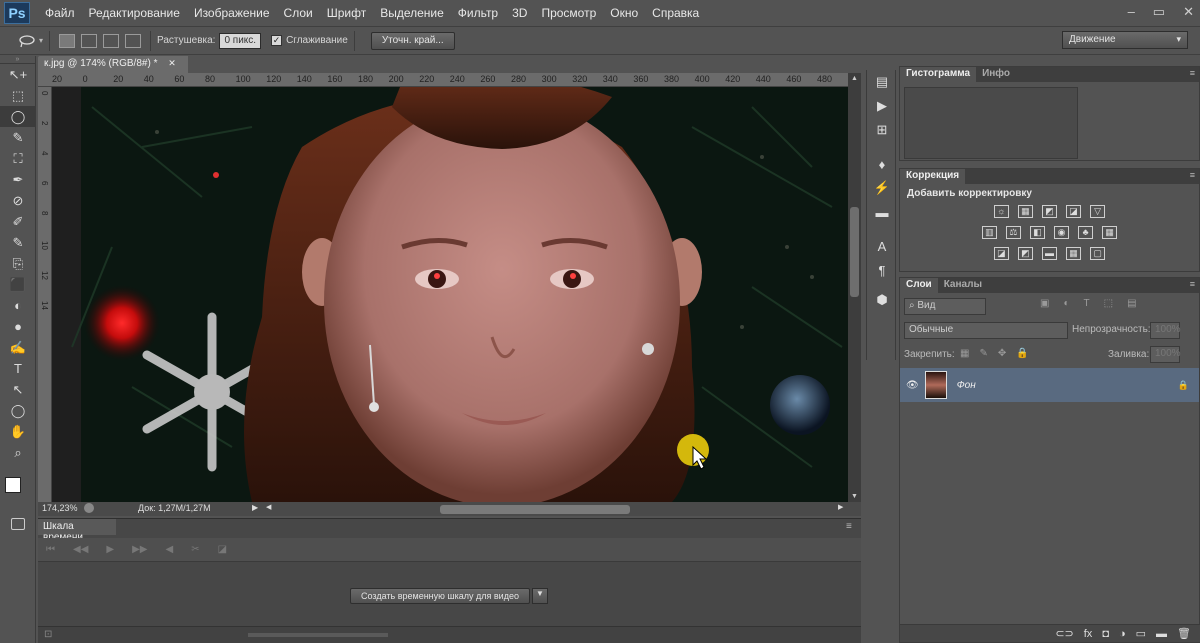  What do you see at coordinates (849, 526) in the screenshot?
I see `timeline-menu-icon: ≡` at bounding box center [849, 526].